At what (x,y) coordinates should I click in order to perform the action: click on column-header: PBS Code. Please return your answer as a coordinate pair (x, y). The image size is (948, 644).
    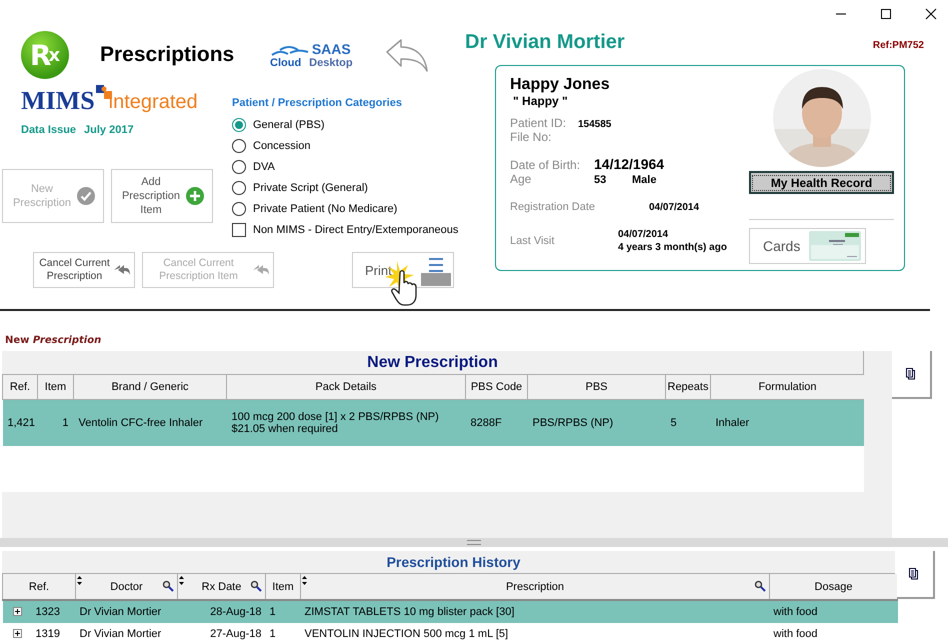
    Looking at the image, I should click on (497, 387).